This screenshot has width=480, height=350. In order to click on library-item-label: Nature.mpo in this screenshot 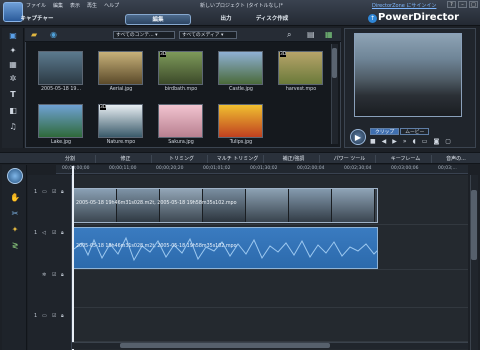, I will do `click(121, 142)`.